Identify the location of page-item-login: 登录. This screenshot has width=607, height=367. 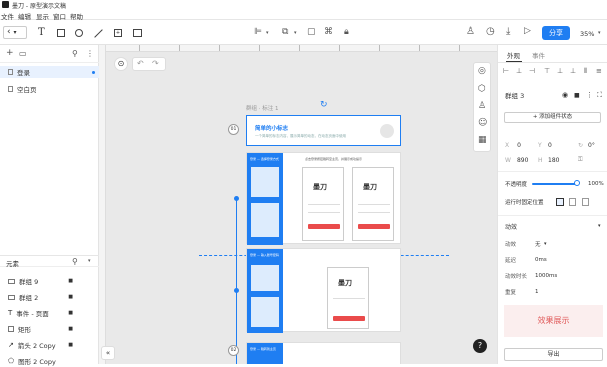
(49, 72).